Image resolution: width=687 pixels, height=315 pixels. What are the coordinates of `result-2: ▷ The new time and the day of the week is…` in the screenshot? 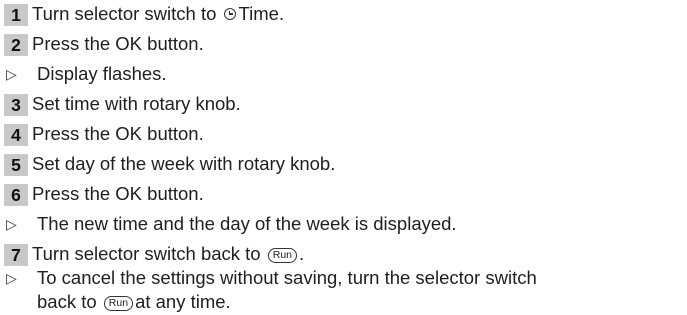 It's located at (343, 224).